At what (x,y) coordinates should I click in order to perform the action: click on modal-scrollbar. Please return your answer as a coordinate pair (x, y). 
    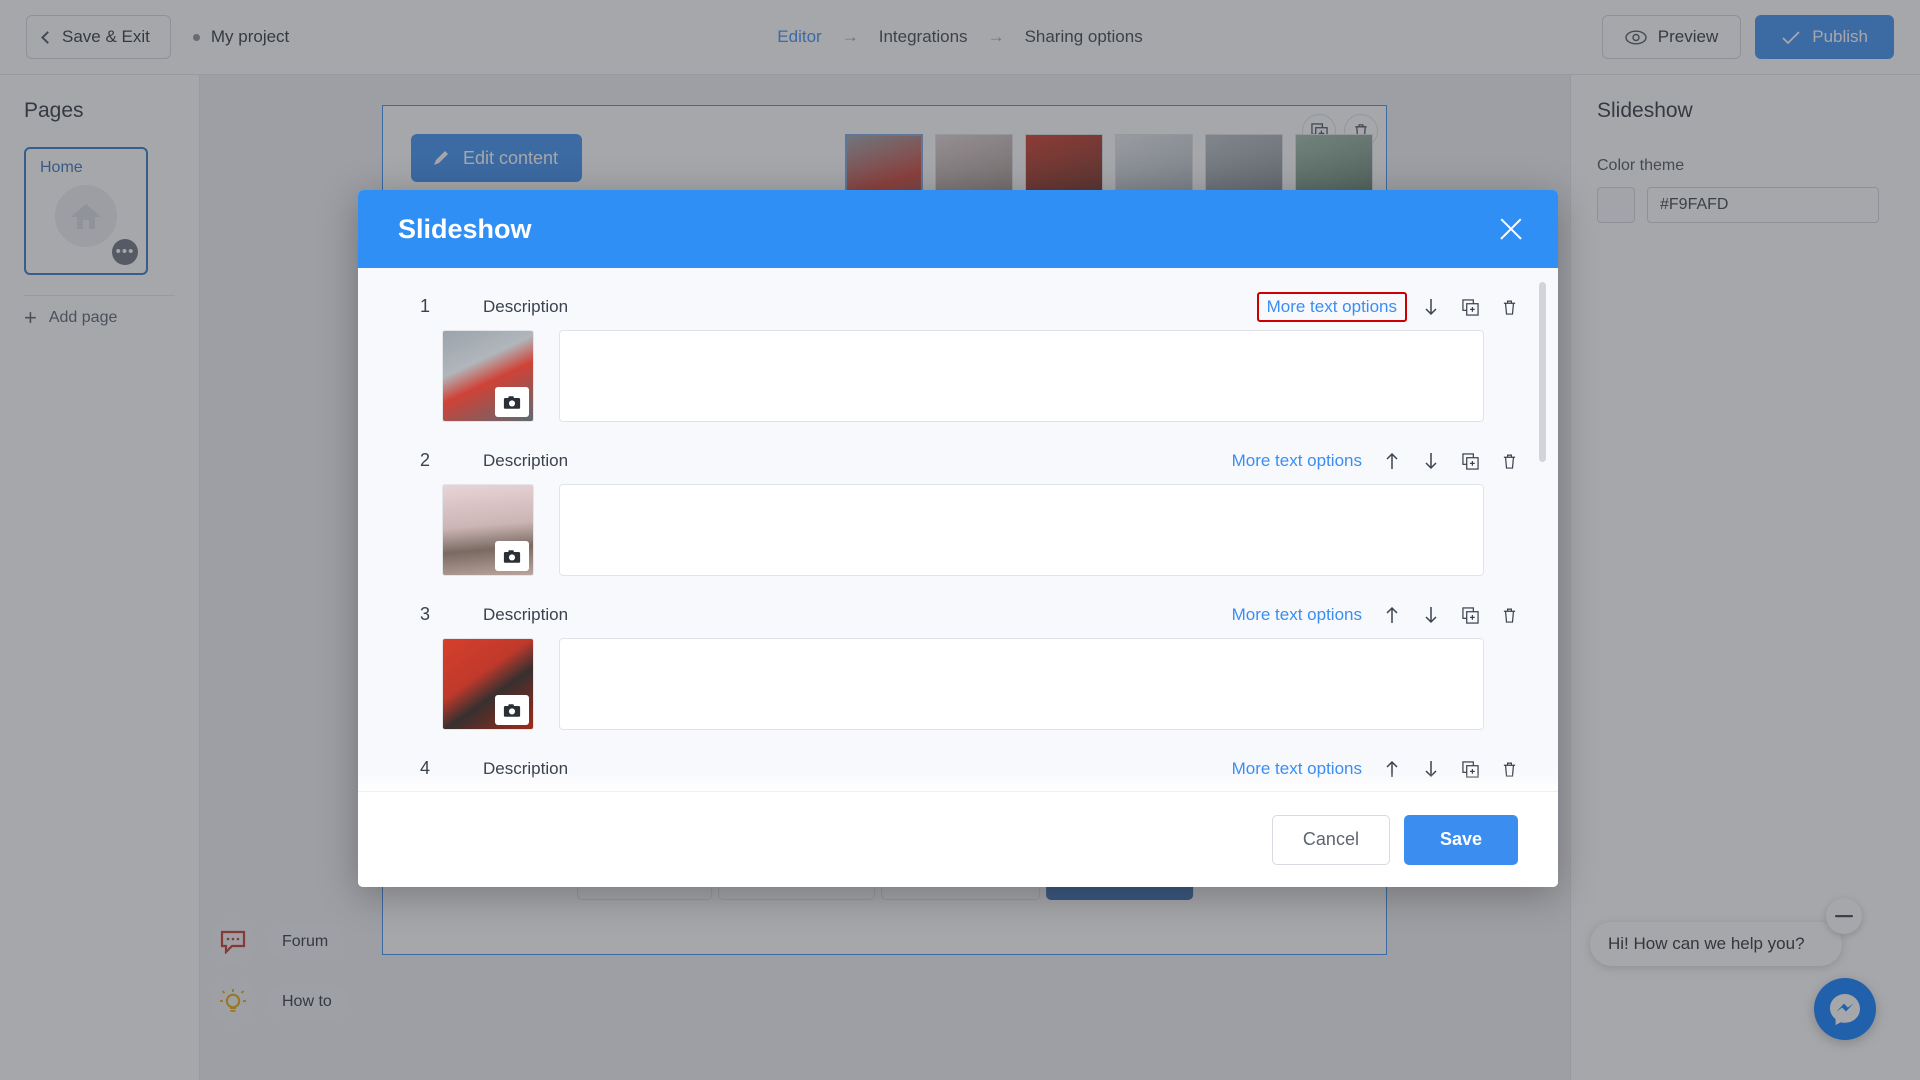
    Looking at the image, I should click on (1542, 536).